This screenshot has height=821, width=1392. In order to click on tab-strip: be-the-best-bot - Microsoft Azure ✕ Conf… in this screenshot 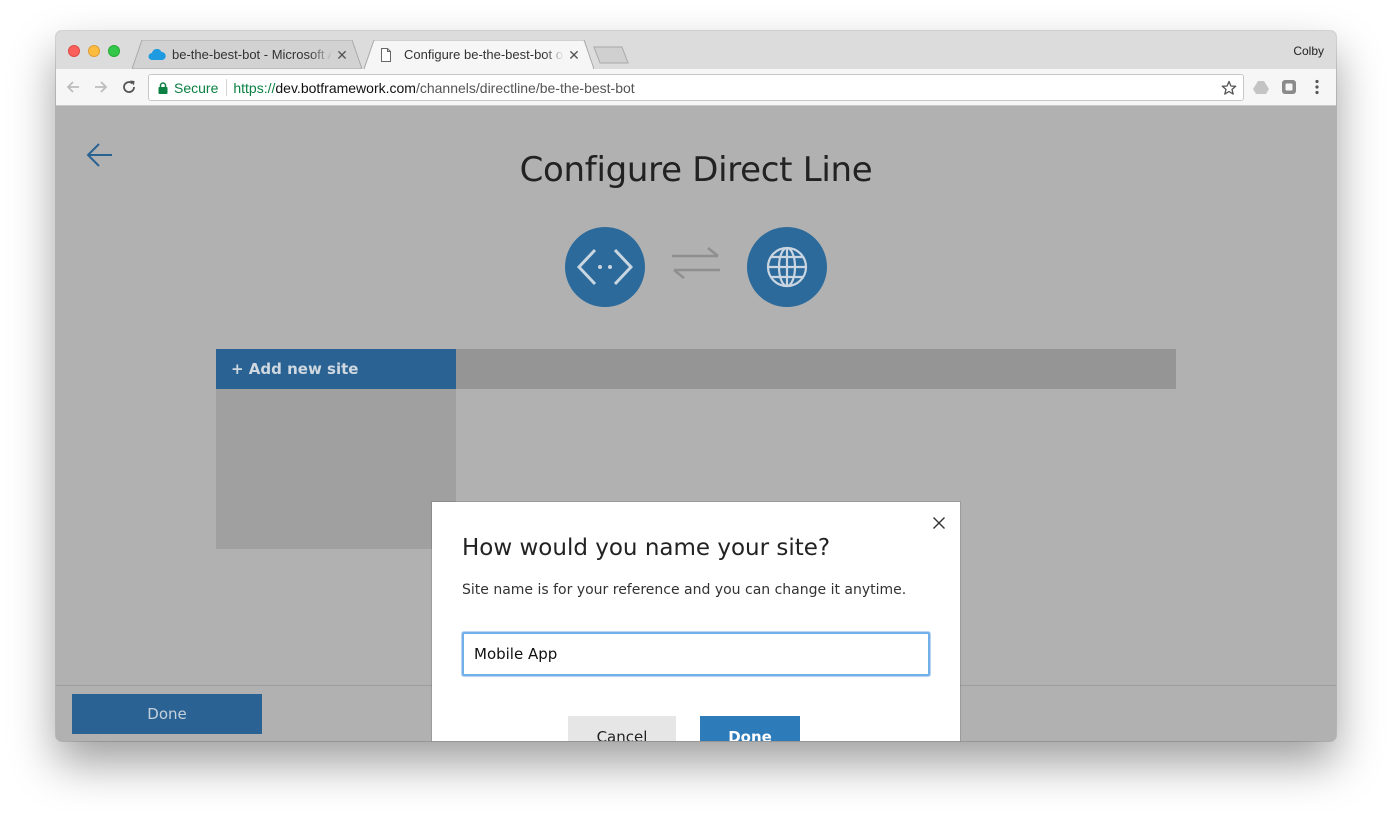, I will do `click(696, 50)`.